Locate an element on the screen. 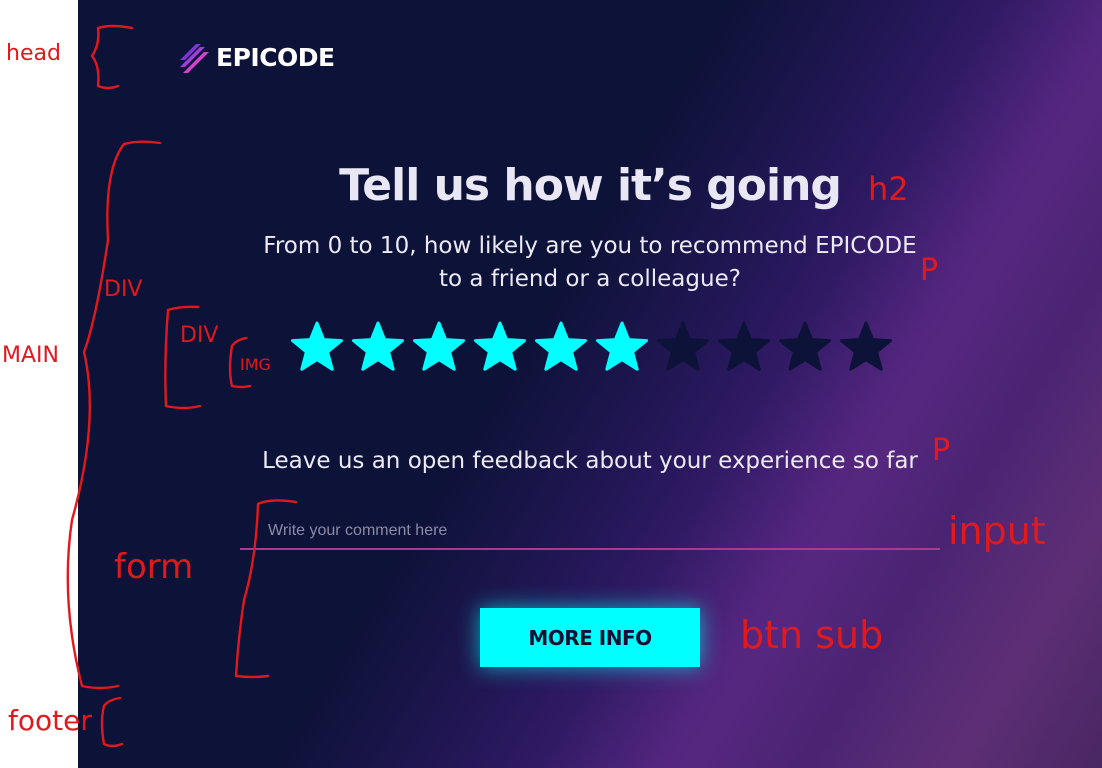  comment-input is located at coordinates (590, 532).